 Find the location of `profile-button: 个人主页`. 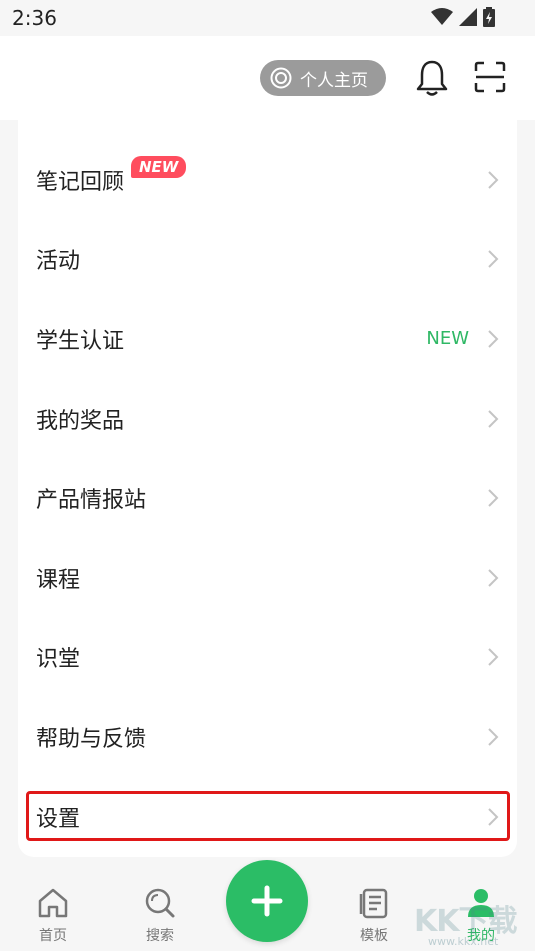

profile-button: 个人主页 is located at coordinates (323, 78).